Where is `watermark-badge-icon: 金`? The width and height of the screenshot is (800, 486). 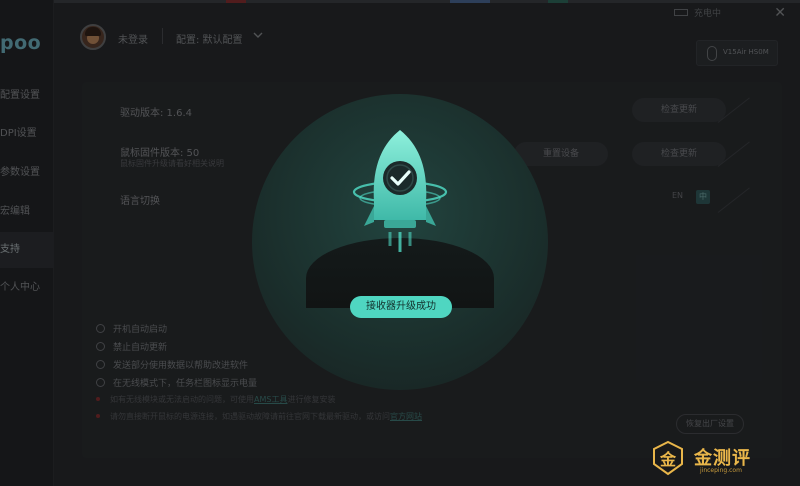
watermark-badge-icon: 金 is located at coordinates (668, 458).